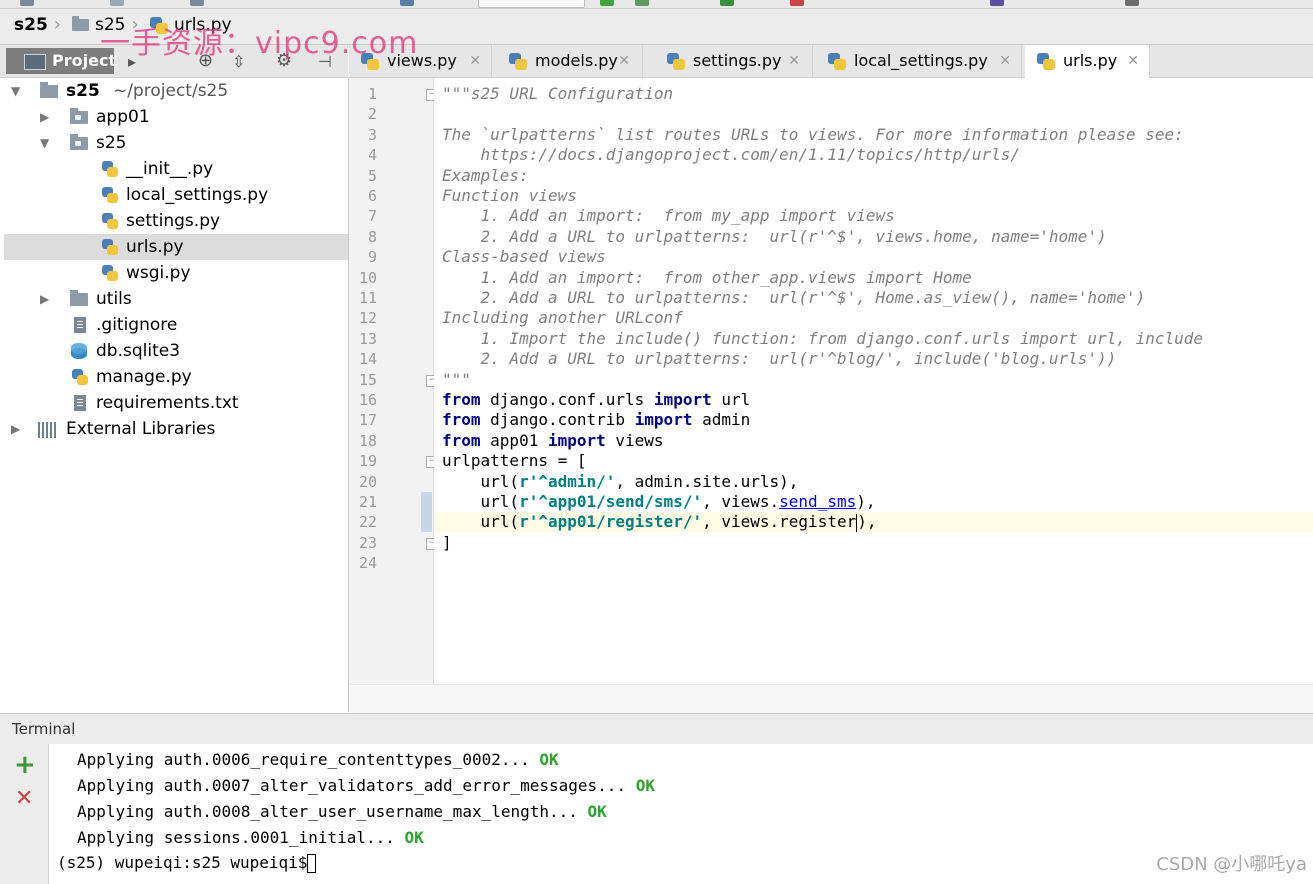 The image size is (1313, 884). I want to click on tab-settings-py: settings.py ✕, so click(734, 61).